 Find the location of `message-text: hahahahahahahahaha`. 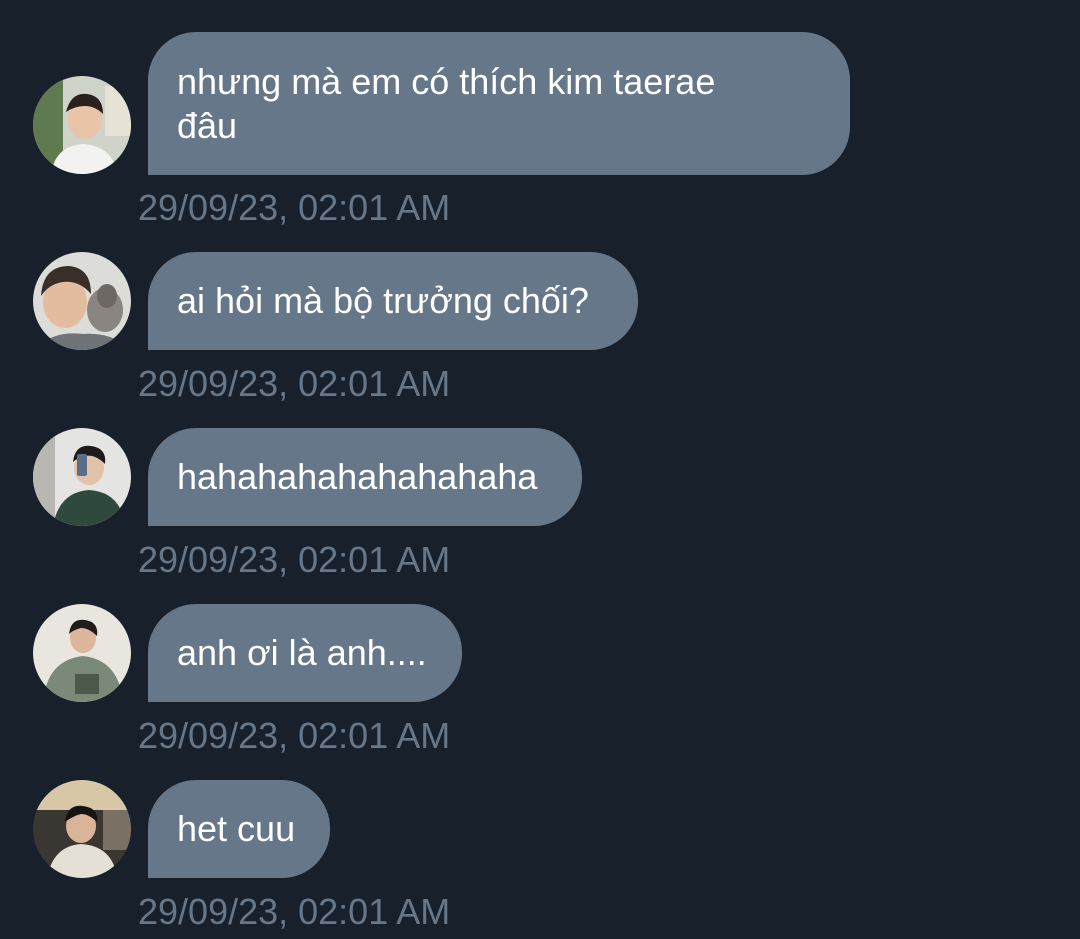

message-text: hahahahahahahahaha is located at coordinates (357, 476).